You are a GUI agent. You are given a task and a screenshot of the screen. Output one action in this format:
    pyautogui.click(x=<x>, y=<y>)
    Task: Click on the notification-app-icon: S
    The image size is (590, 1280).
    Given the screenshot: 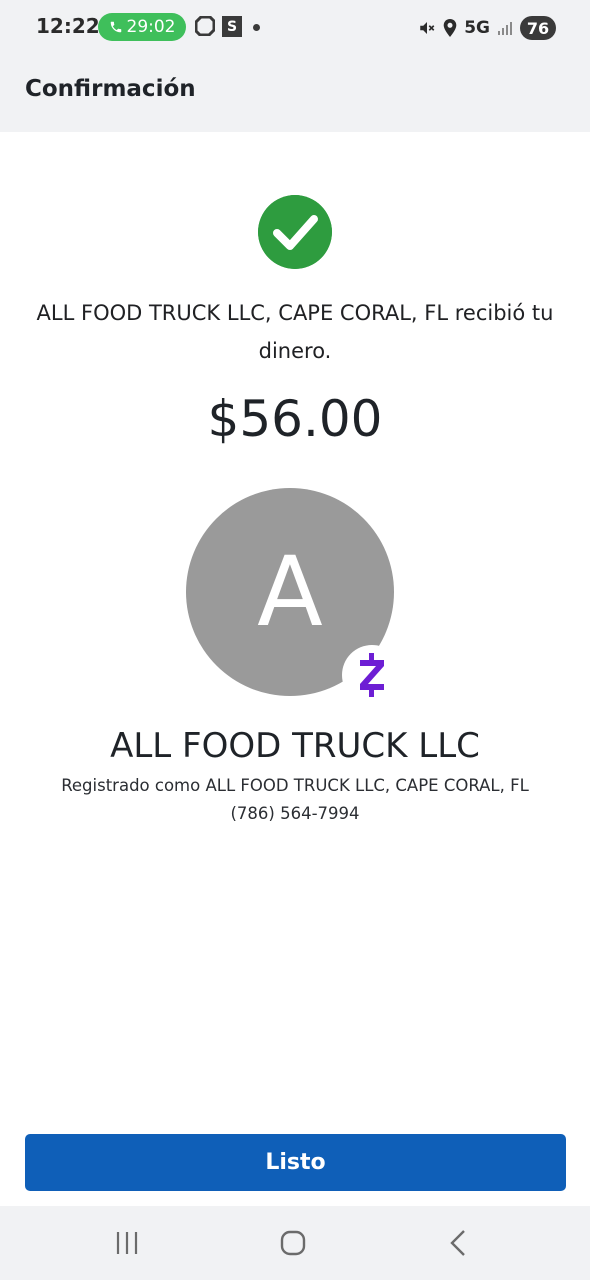 What is the action you would take?
    pyautogui.click(x=232, y=26)
    